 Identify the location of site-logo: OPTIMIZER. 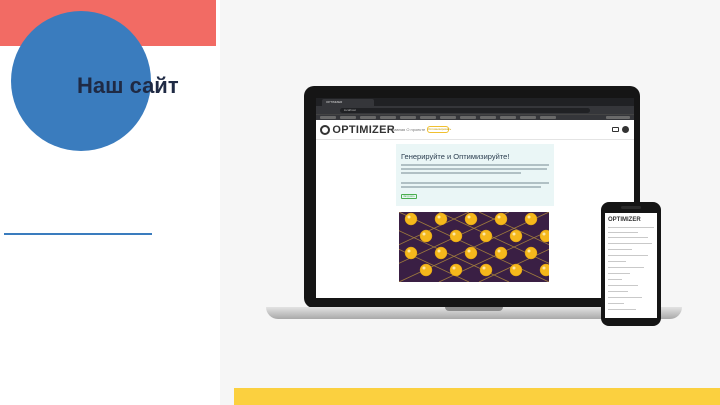
(362, 130).